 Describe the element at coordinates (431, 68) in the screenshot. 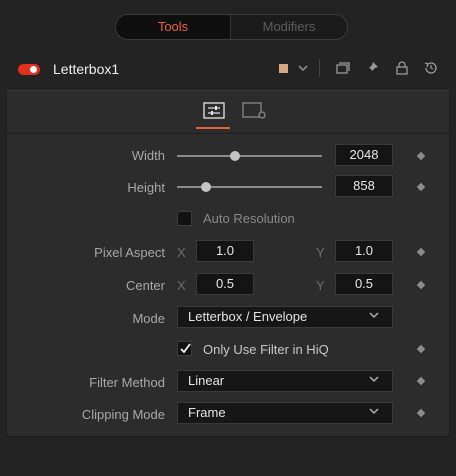

I see `reset-icon` at that location.